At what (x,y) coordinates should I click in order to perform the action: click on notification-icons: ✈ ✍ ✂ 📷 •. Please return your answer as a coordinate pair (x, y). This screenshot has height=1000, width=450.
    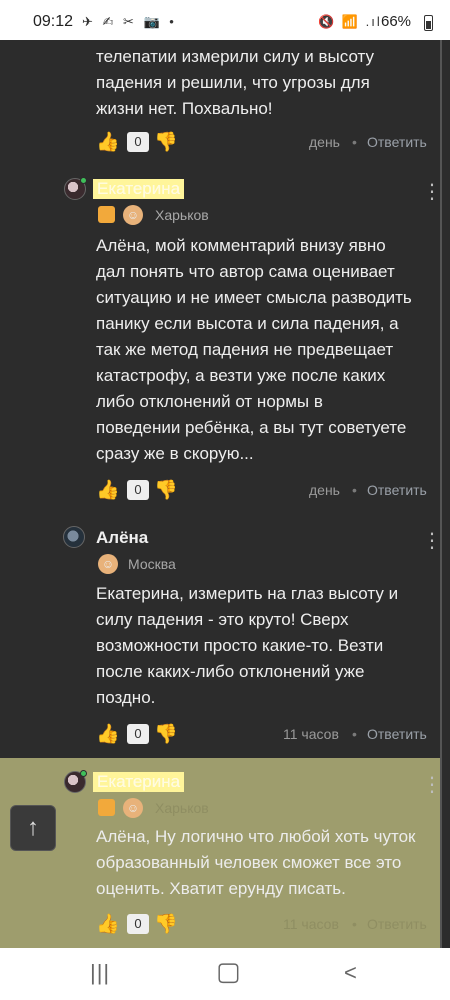
    Looking at the image, I should click on (129, 21).